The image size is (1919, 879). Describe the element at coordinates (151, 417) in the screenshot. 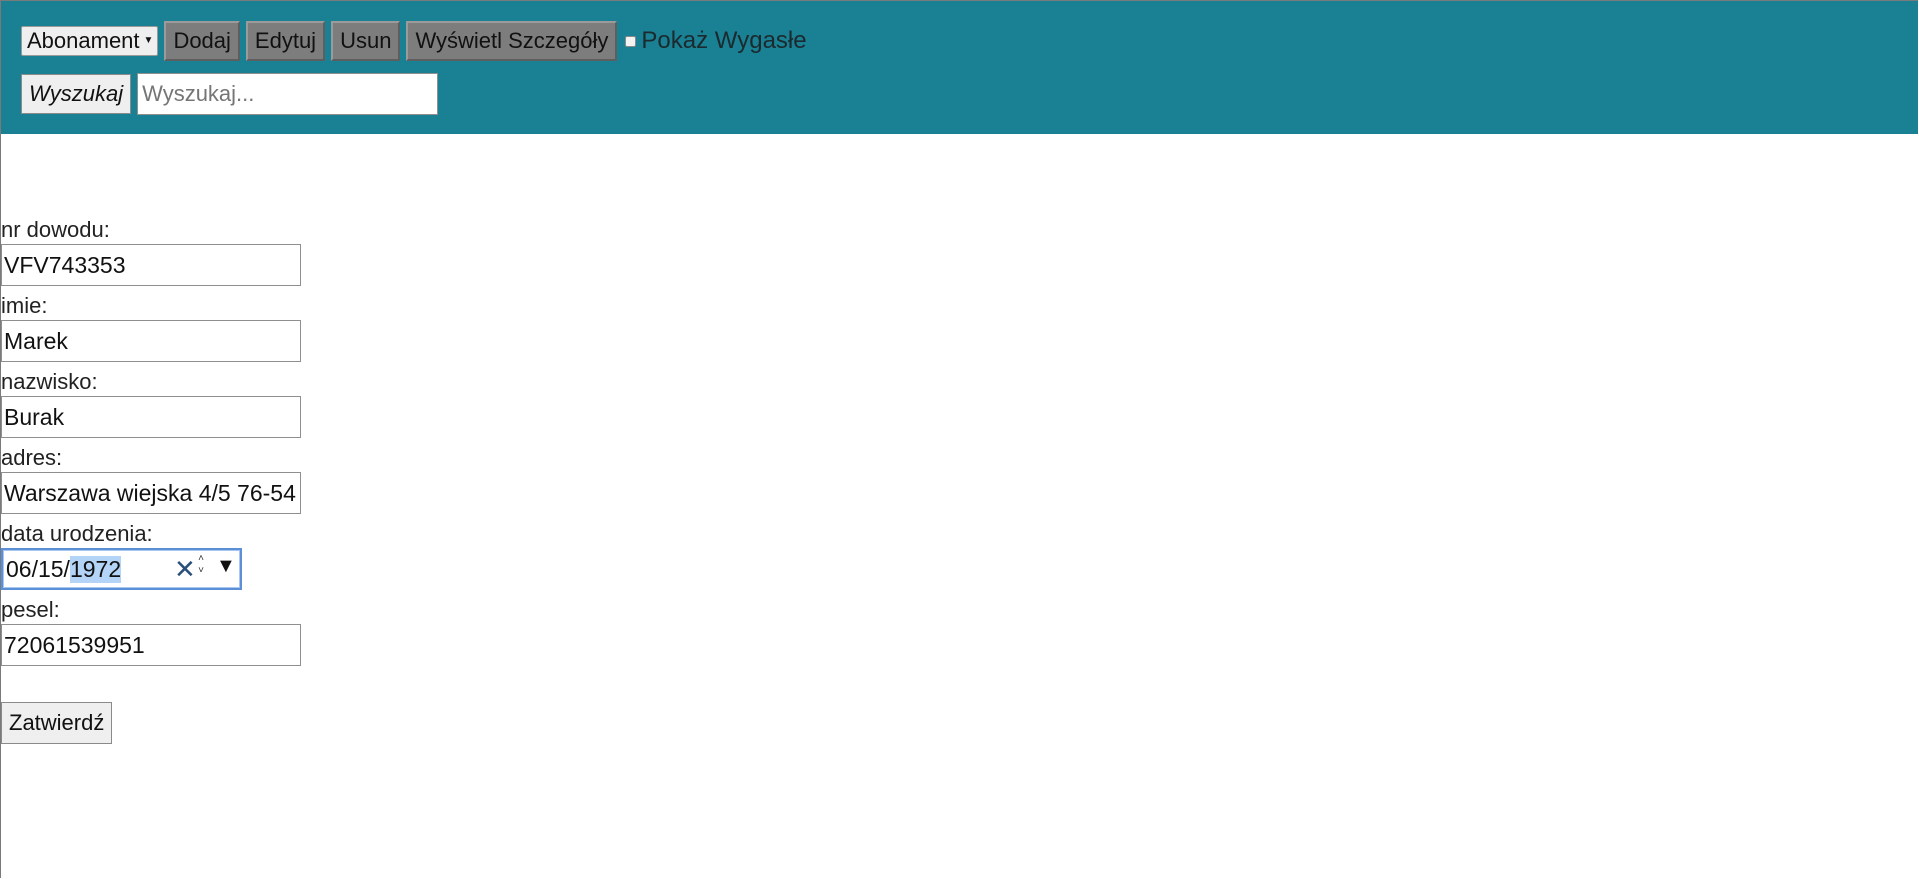

I see `last-name-field: Burak` at that location.